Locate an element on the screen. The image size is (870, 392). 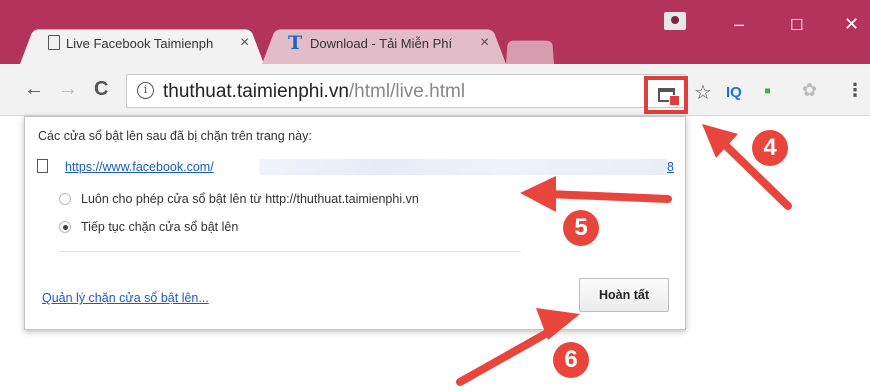
arrow-to-allow-option is located at coordinates (608, 196).